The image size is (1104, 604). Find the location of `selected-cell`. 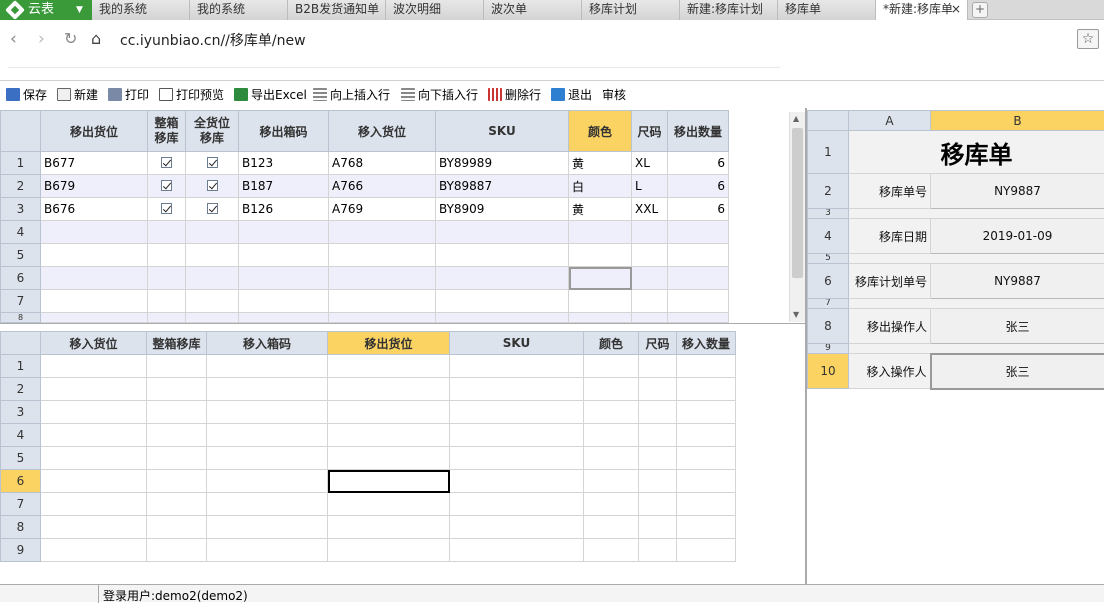

selected-cell is located at coordinates (389, 481).